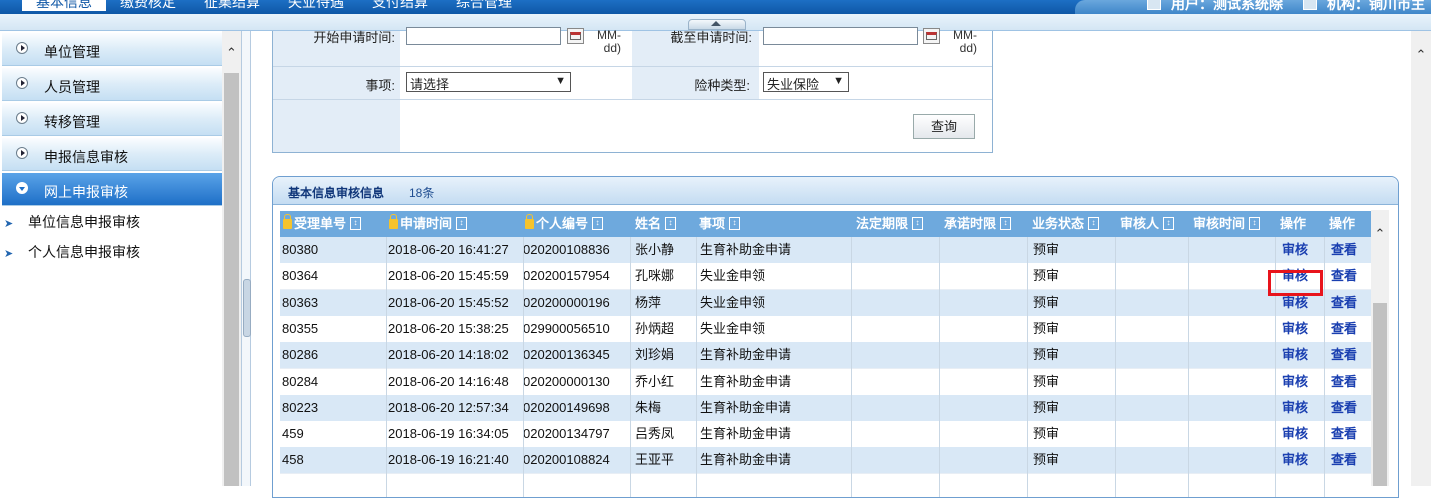 This screenshot has height=498, width=1431. I want to click on user-icon, so click(1154, 5).